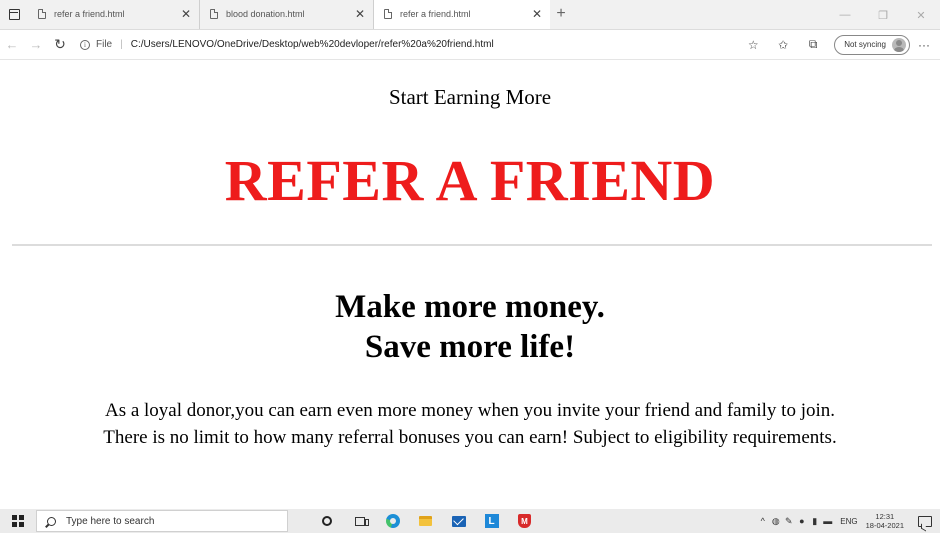 This screenshot has height=533, width=940. I want to click on sync-status-label: Not syncing, so click(865, 44).